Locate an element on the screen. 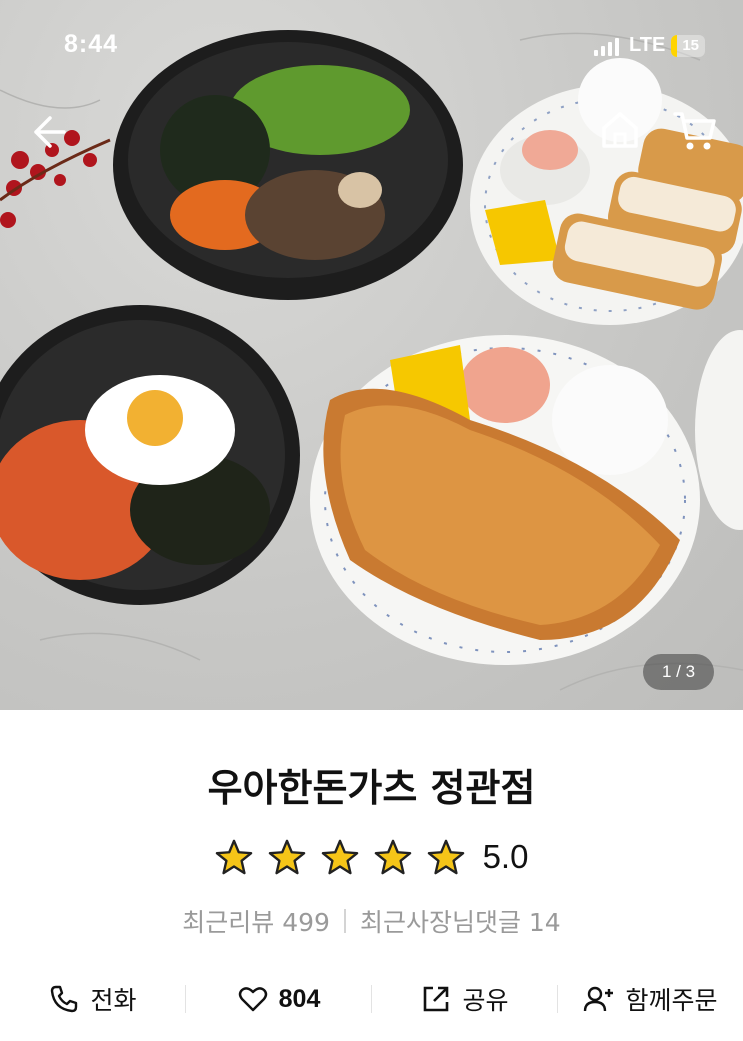  owner-replies-link: 최근사장님댓글 14 is located at coordinates (460, 921).